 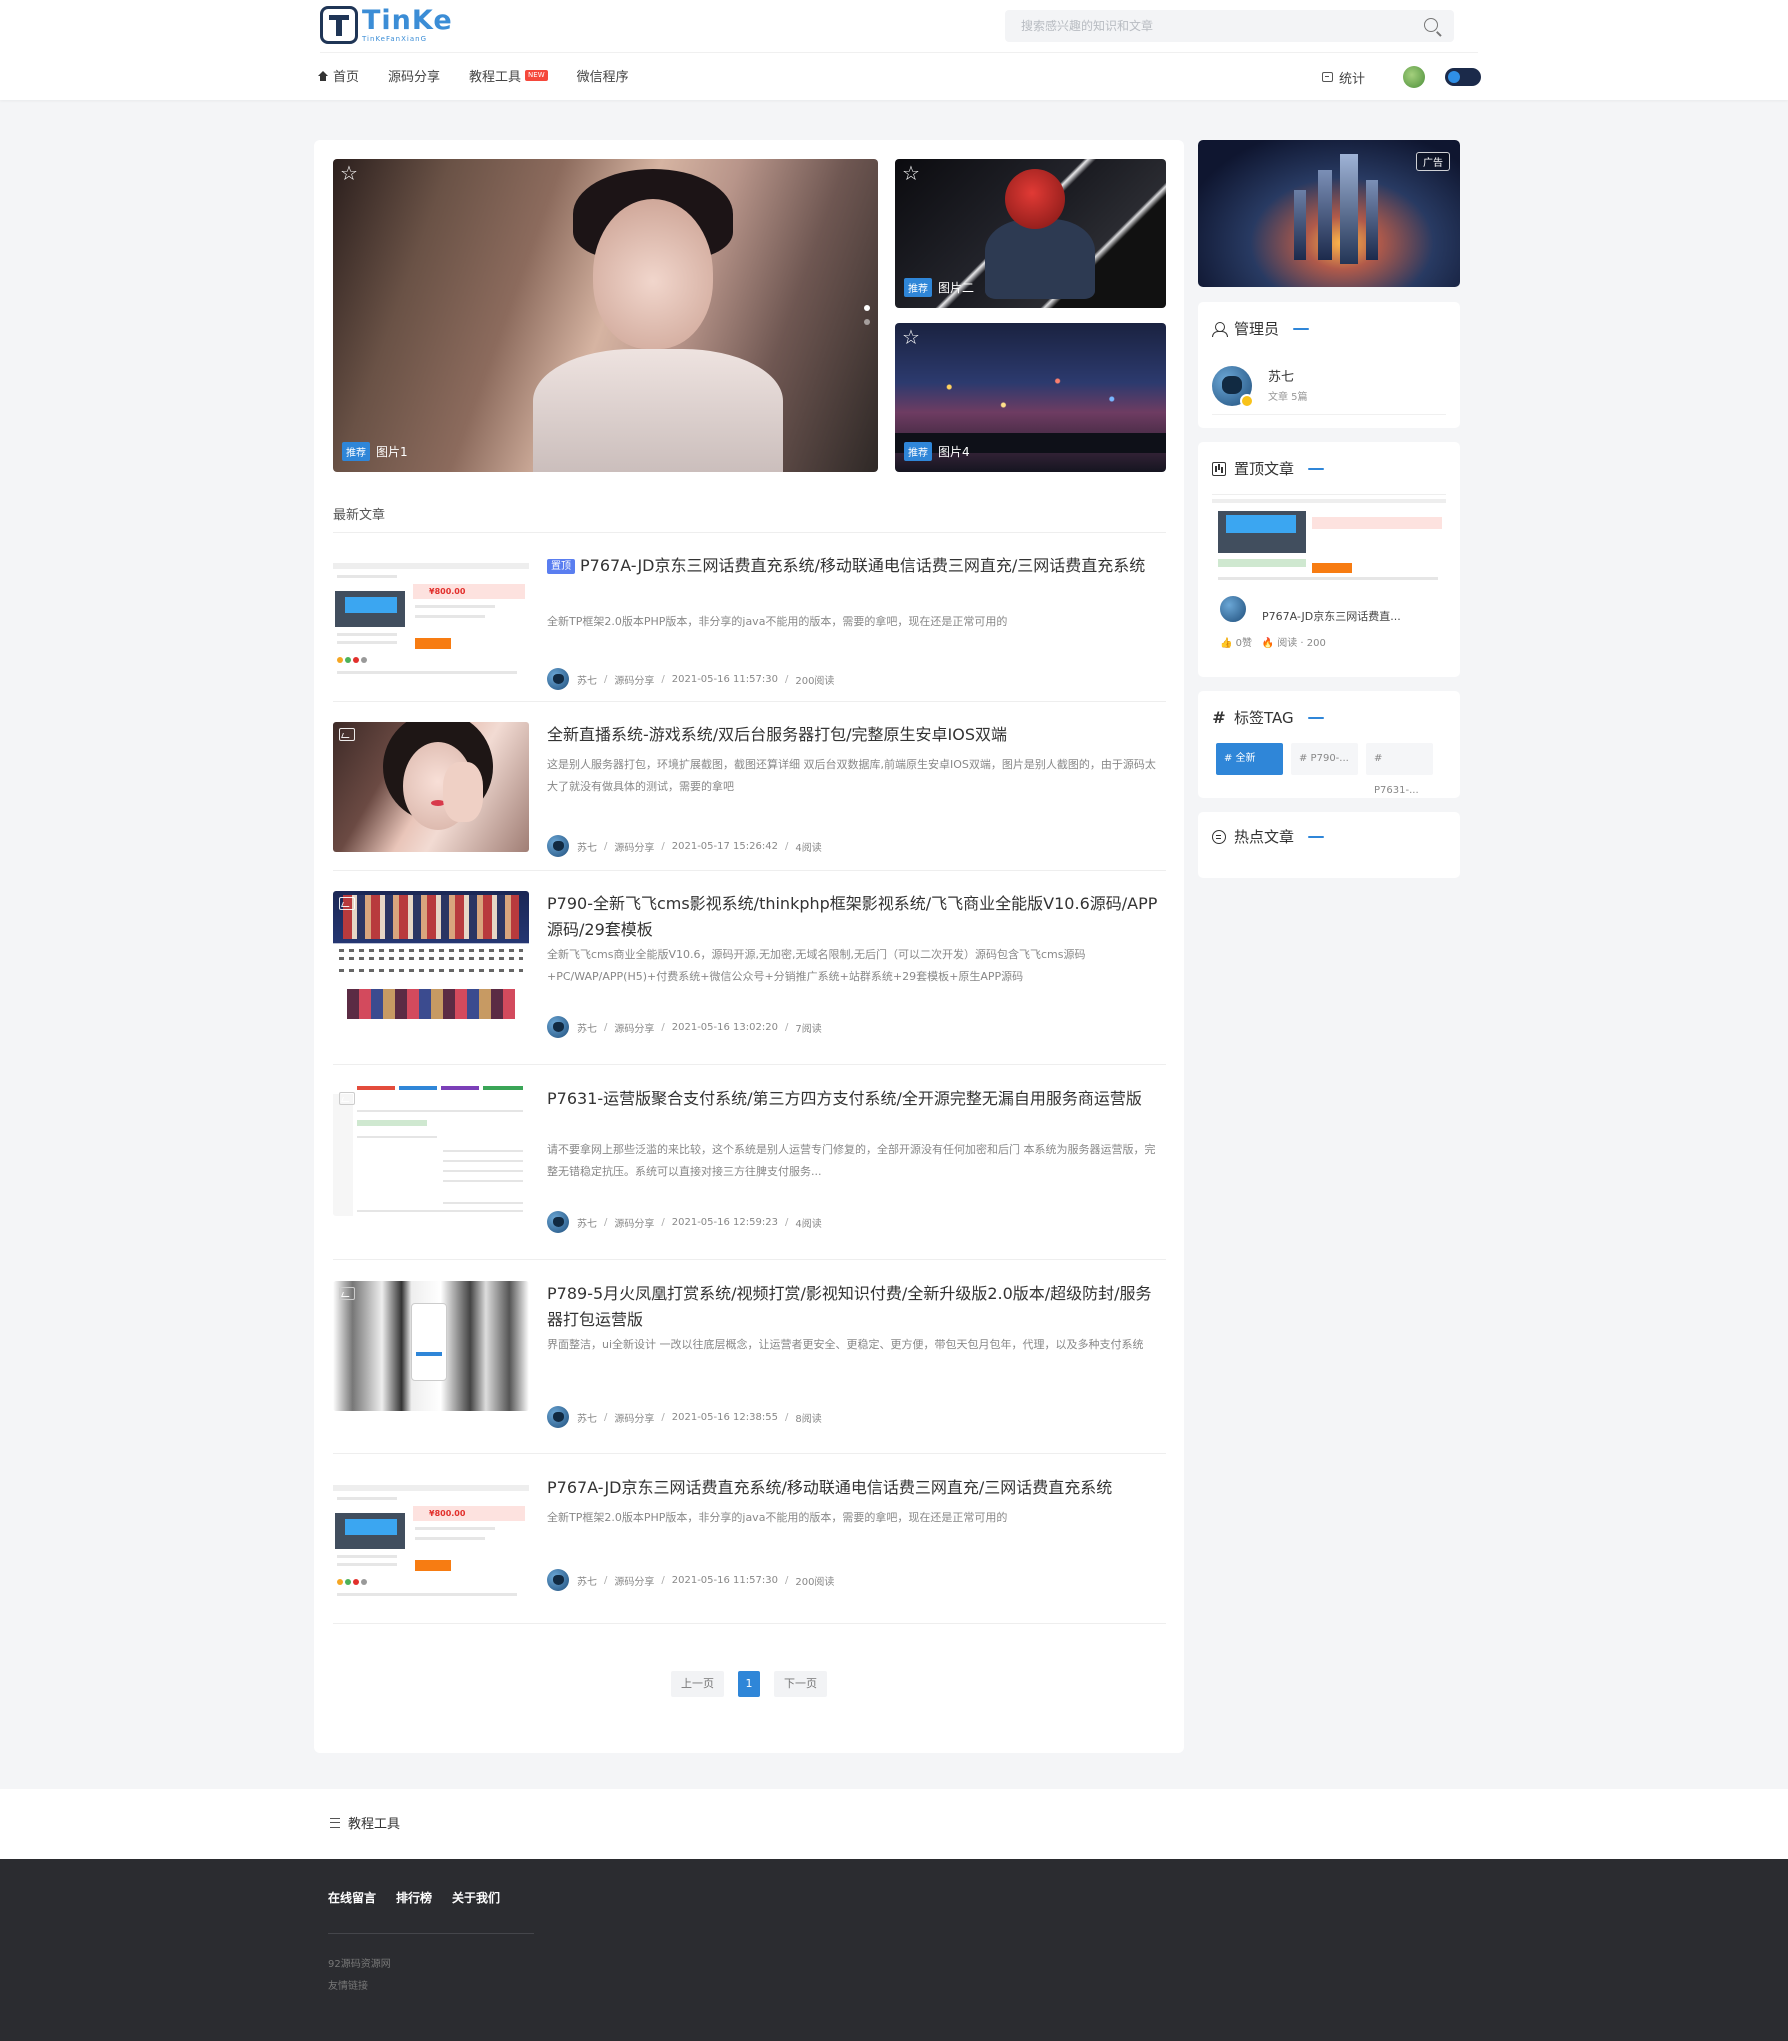 What do you see at coordinates (414, 75) in the screenshot?
I see `nav-item-source: 源码分享` at bounding box center [414, 75].